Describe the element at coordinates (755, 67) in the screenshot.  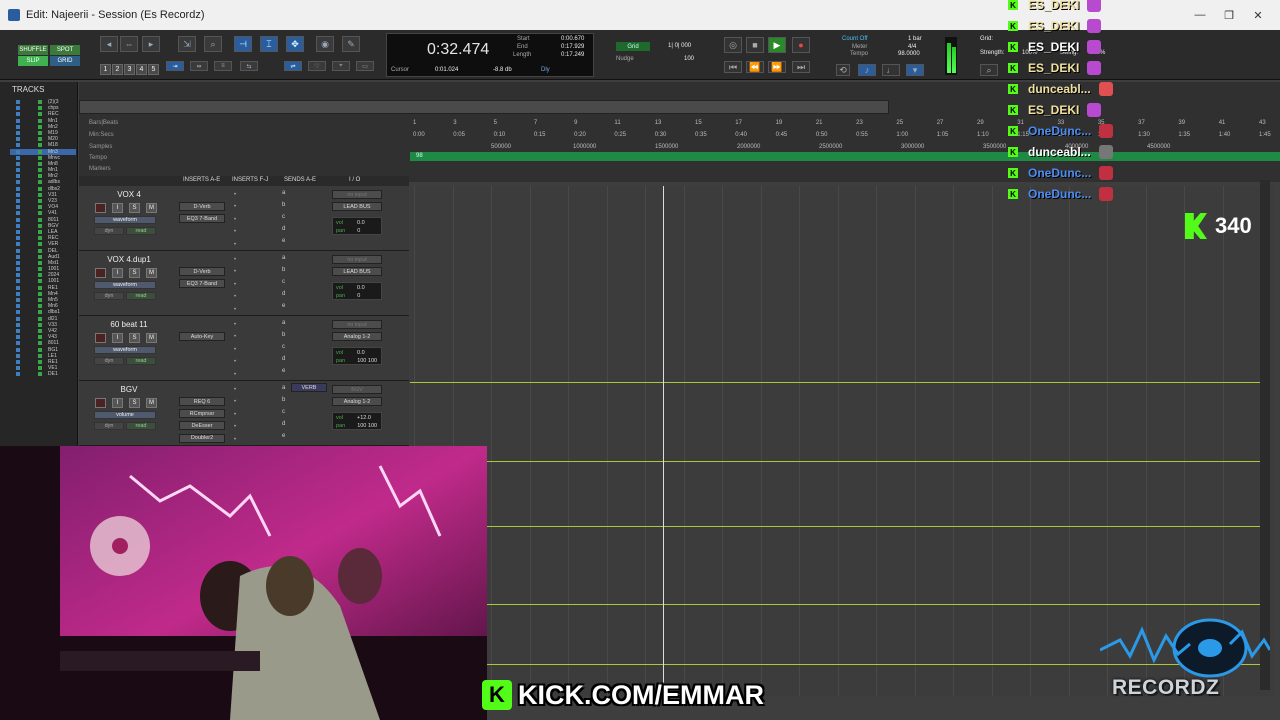
I see `rewind-button: ⏪` at that location.